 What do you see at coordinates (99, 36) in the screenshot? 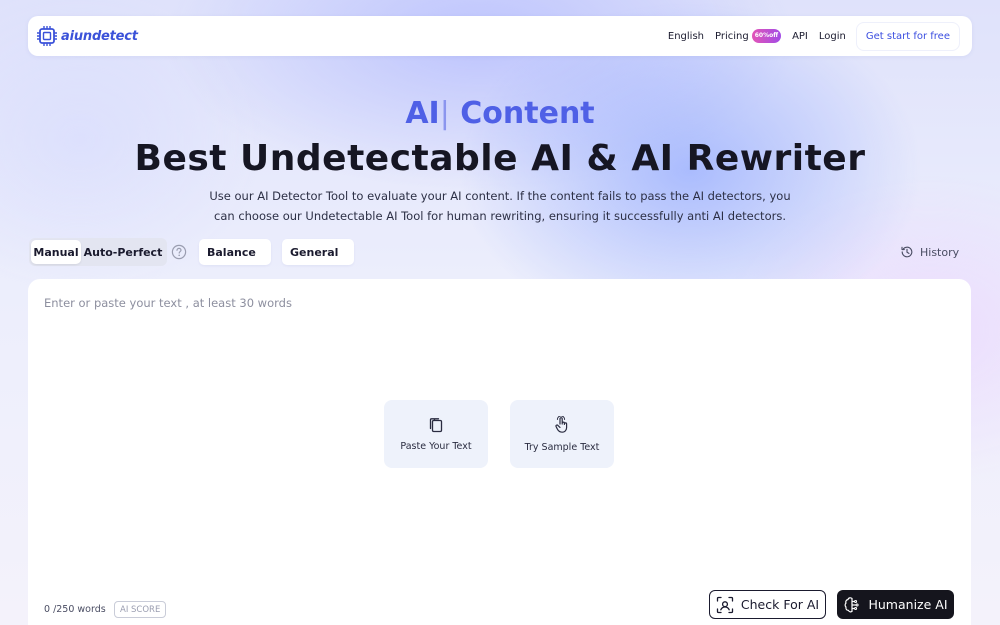
I see `brand-name: aiundetect` at bounding box center [99, 36].